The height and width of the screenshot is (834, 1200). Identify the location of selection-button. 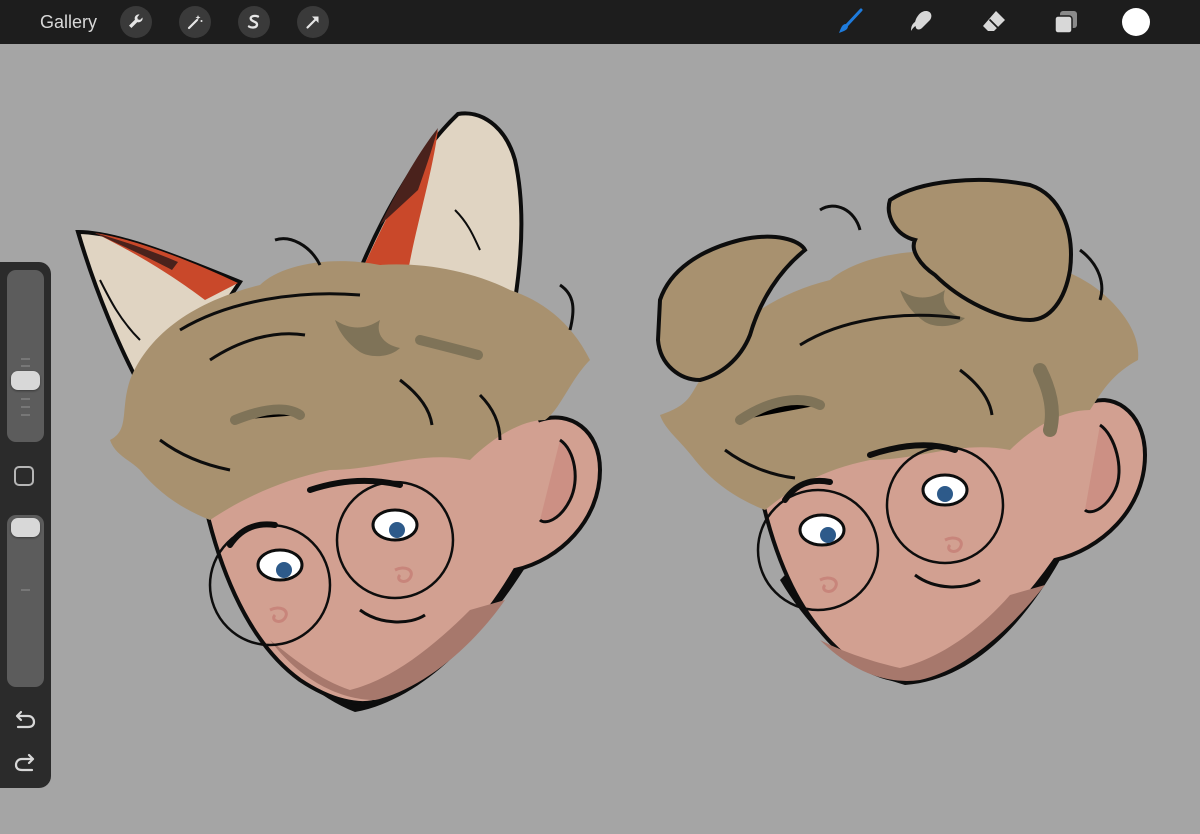
(254, 22).